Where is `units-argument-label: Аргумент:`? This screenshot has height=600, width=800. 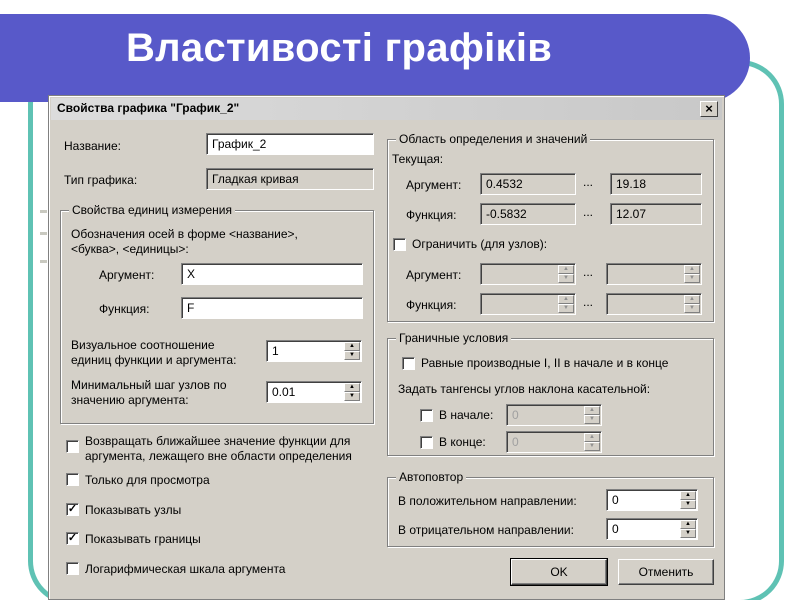 units-argument-label: Аргумент: is located at coordinates (127, 275).